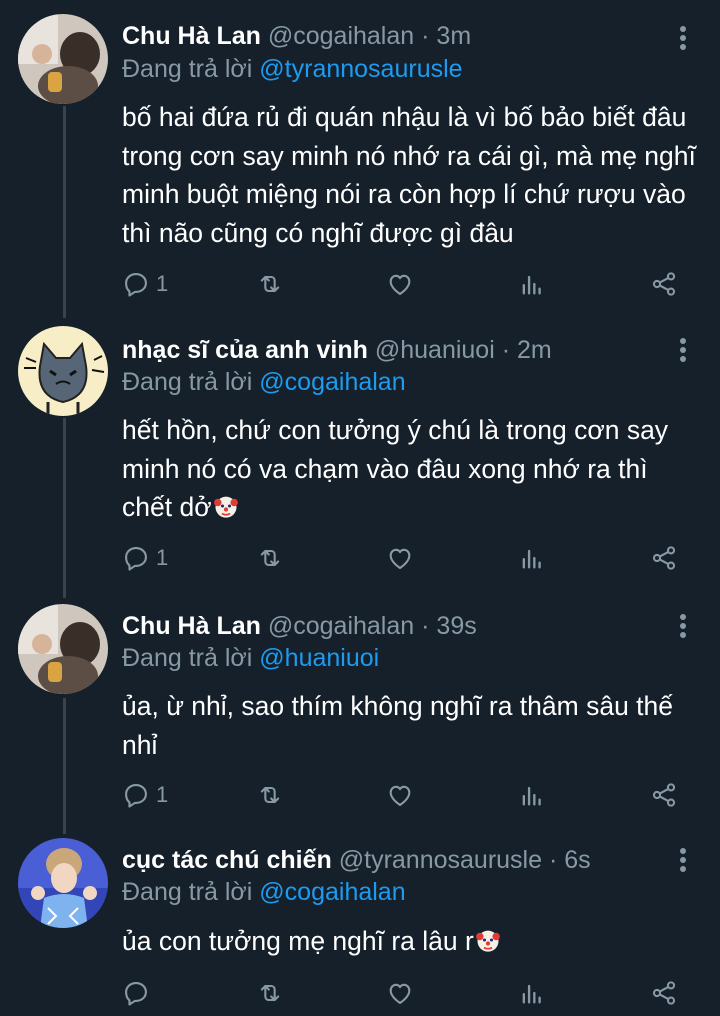 Image resolution: width=720 pixels, height=1016 pixels. Describe the element at coordinates (298, 941) in the screenshot. I see `tweet-text-content: ủa con tưởng mẹ nghĩ ra lâu r` at that location.